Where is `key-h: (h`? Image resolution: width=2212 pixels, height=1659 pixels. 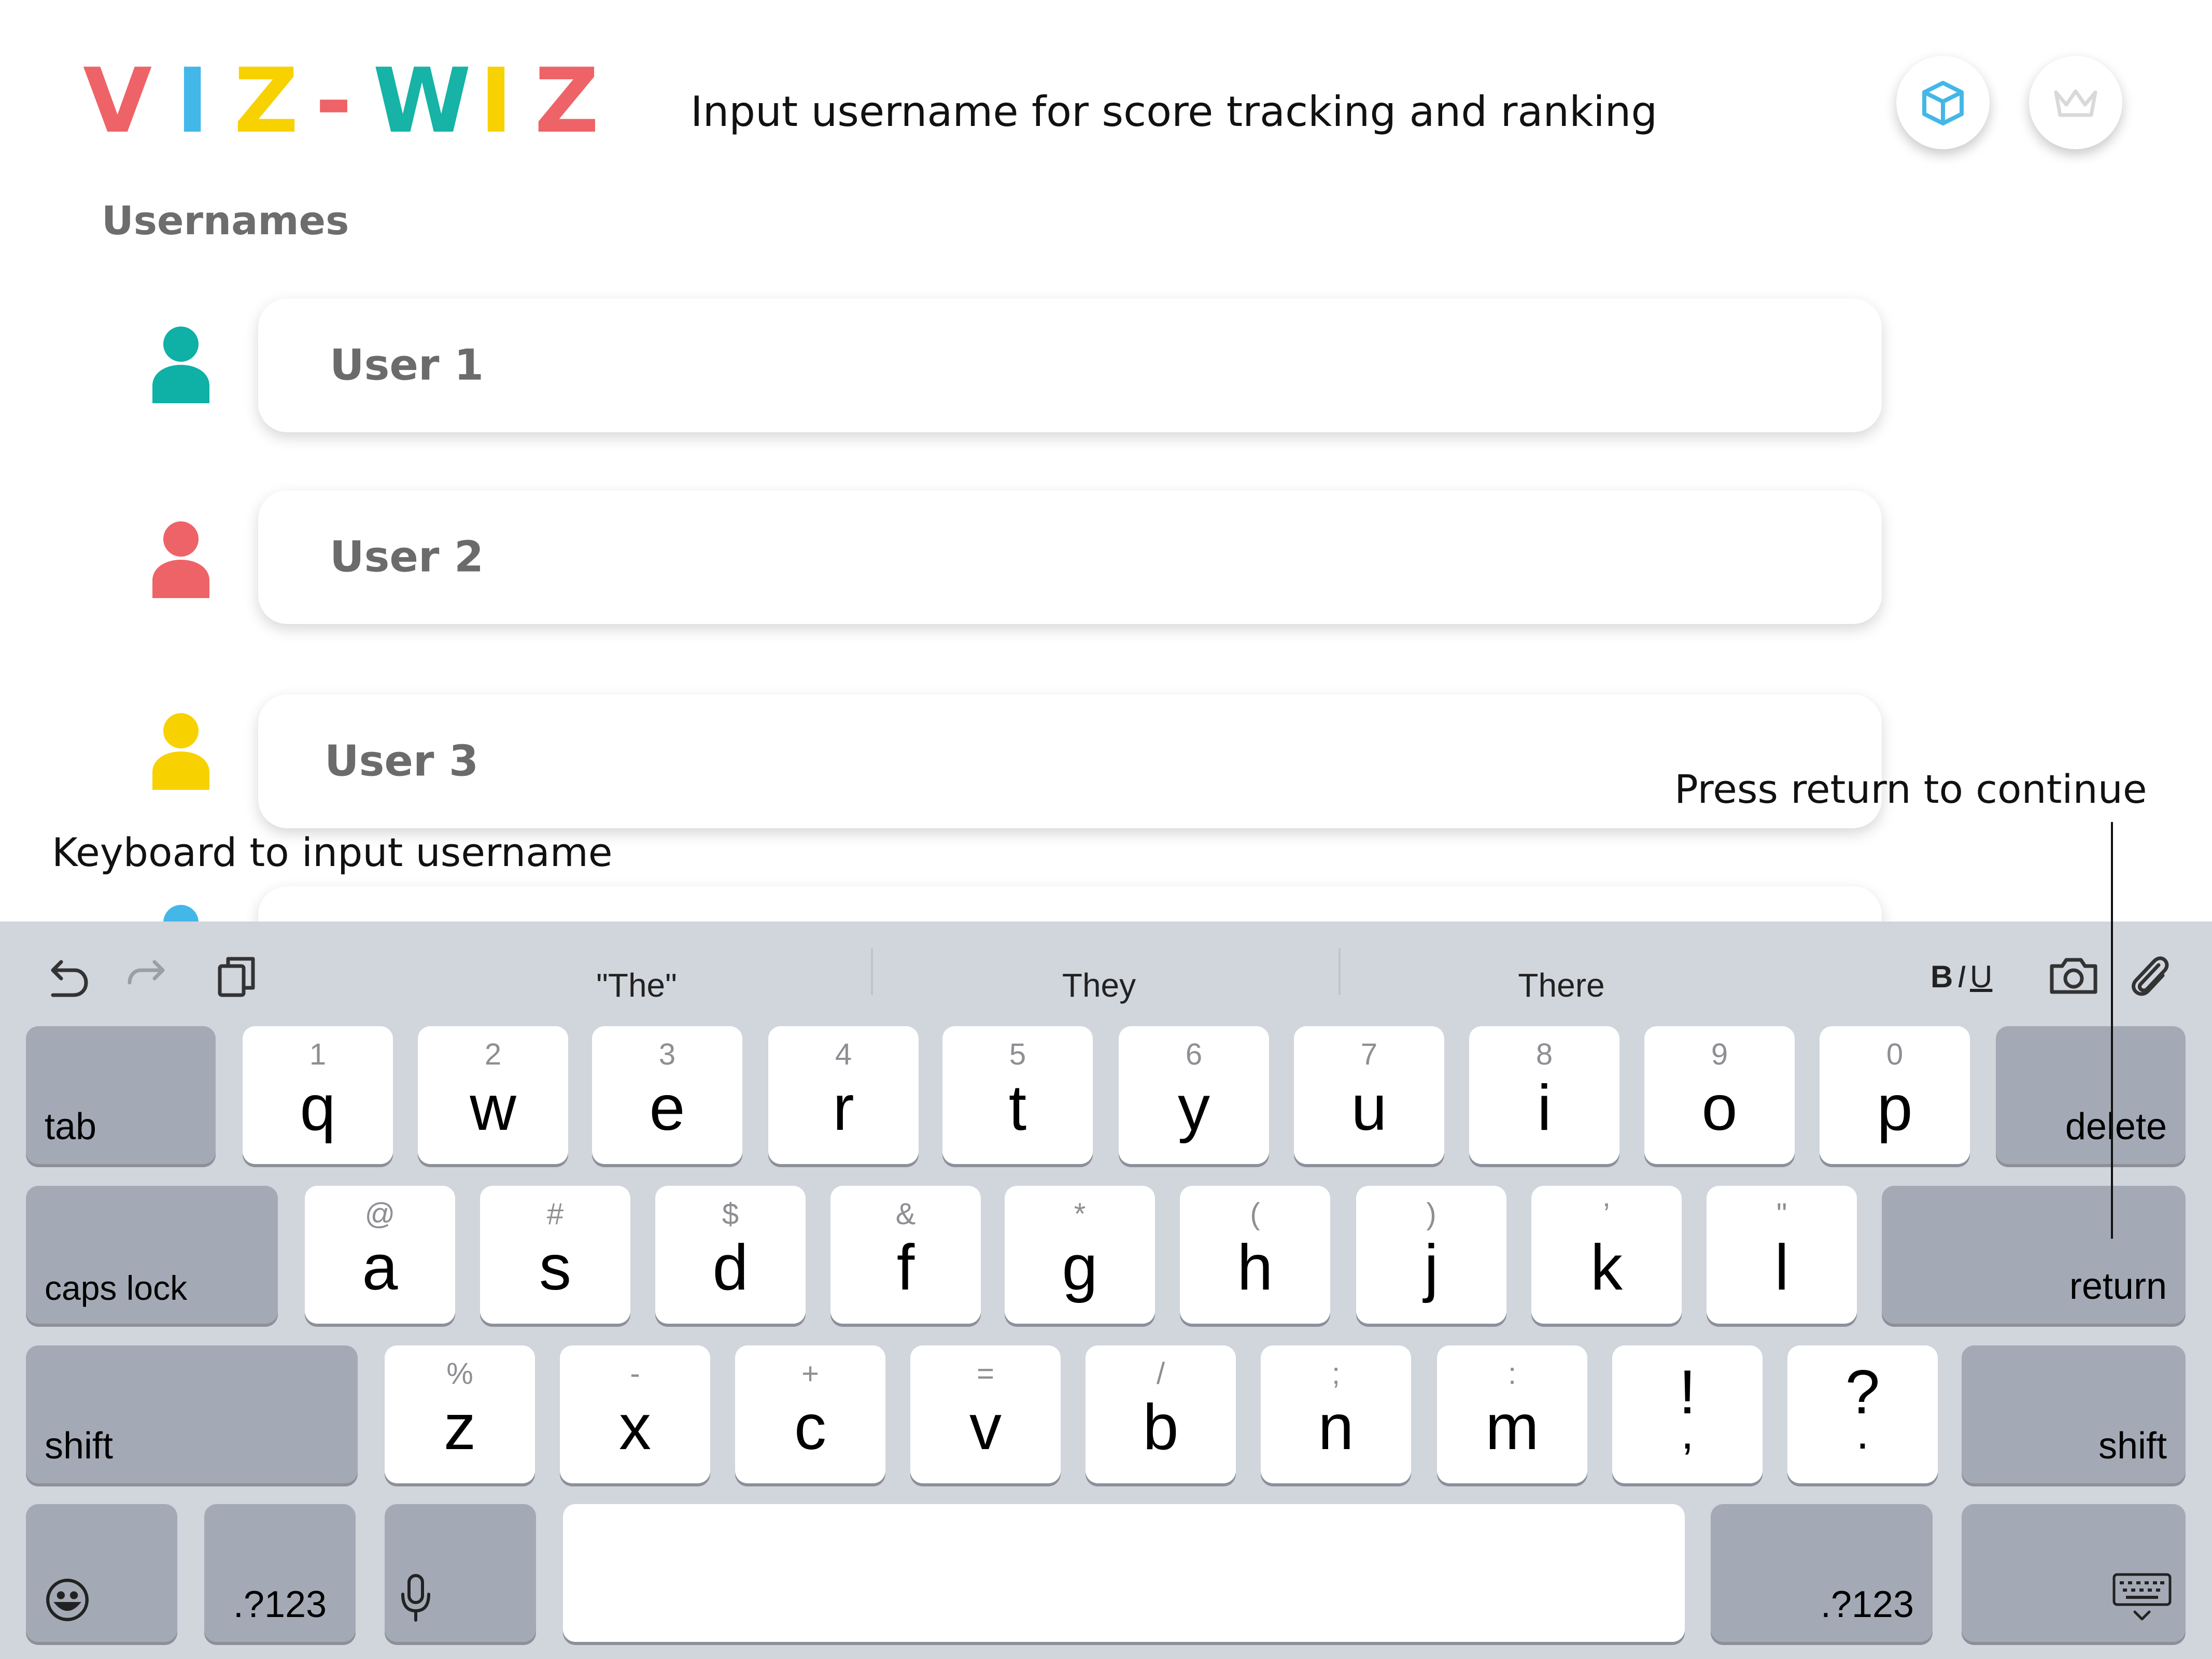
key-h: (h is located at coordinates (1255, 1255).